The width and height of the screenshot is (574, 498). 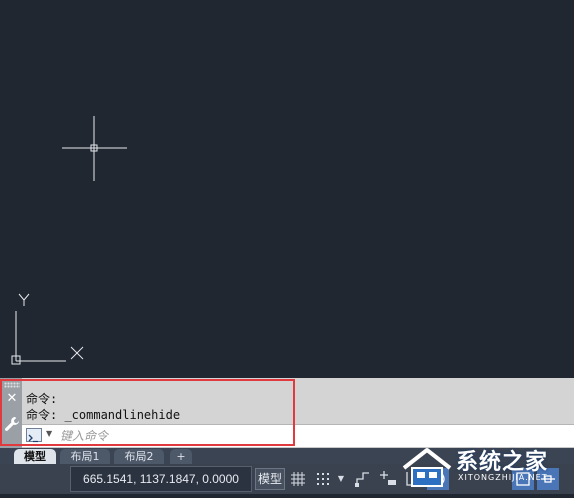 I want to click on watermark-subtitle: XITONGZHIJIA.NET, so click(x=503, y=477).